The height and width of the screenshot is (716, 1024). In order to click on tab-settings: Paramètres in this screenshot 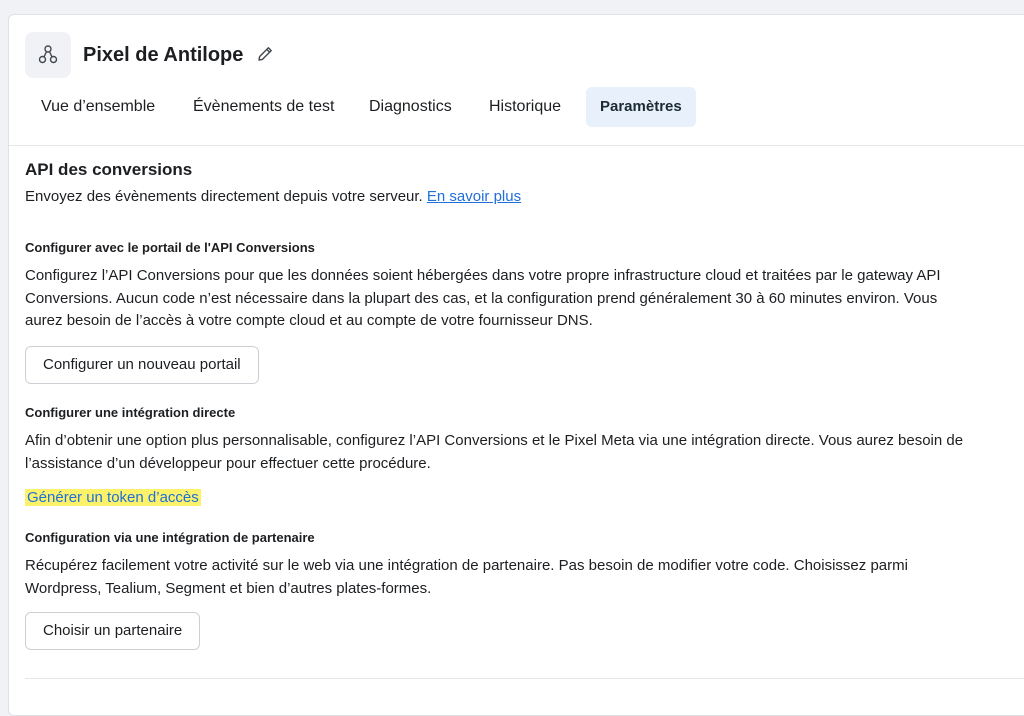, I will do `click(641, 107)`.